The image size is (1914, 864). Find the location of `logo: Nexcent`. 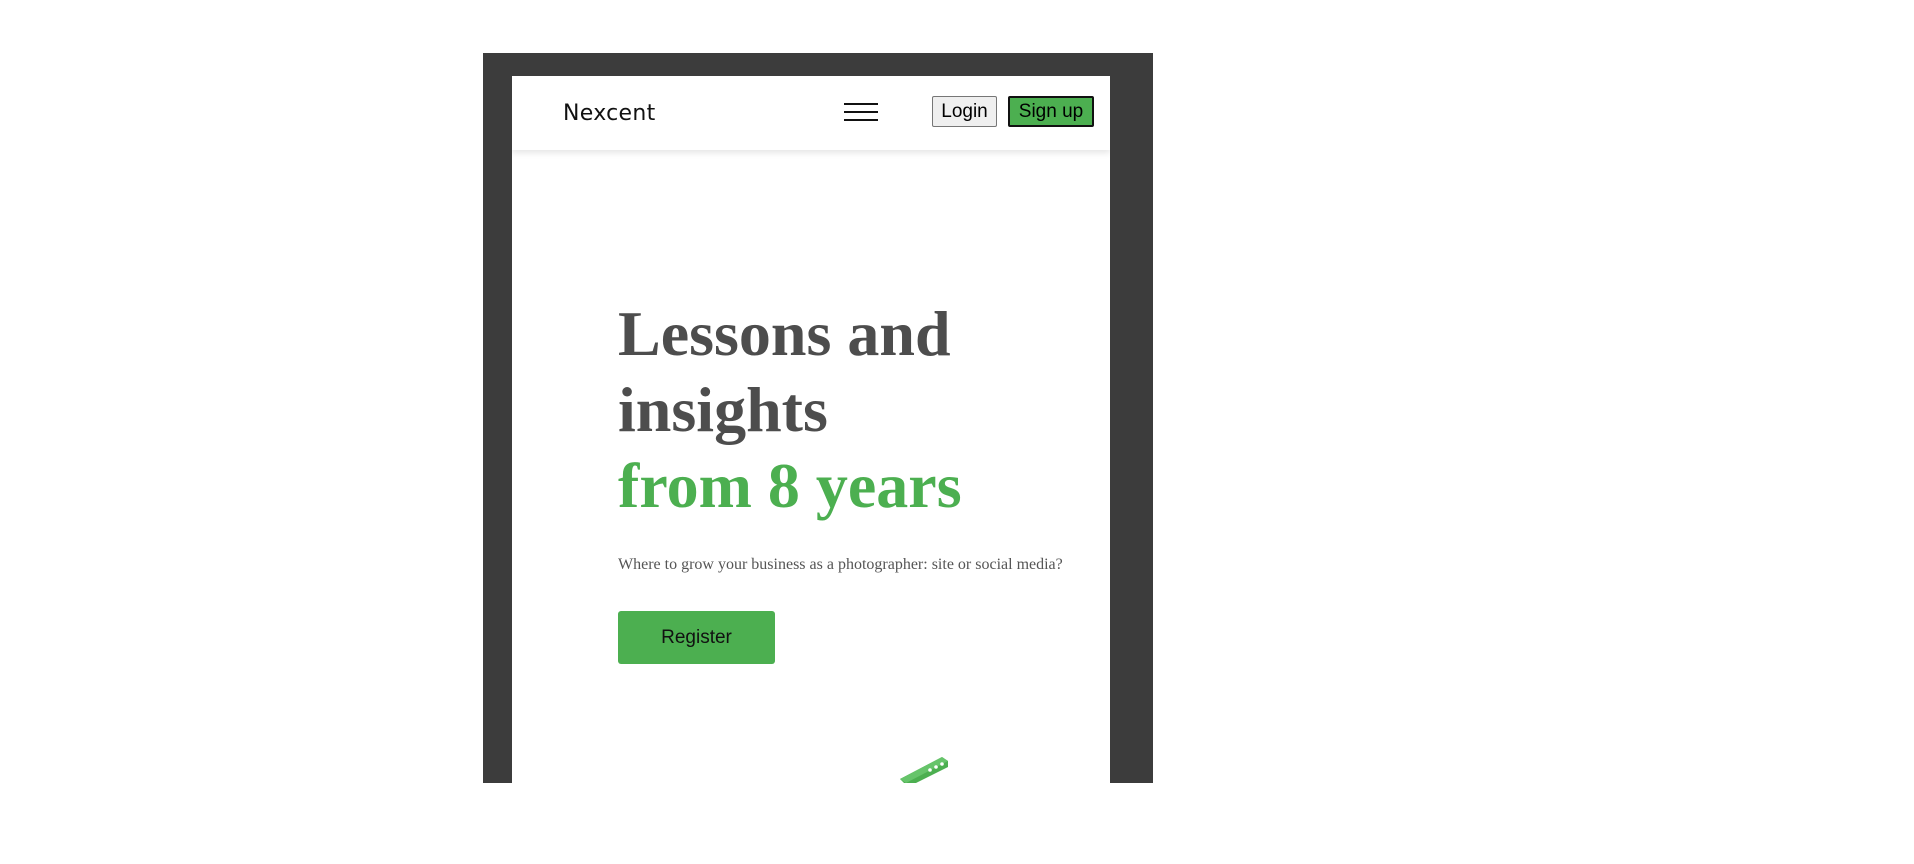

logo: Nexcent is located at coordinates (609, 113).